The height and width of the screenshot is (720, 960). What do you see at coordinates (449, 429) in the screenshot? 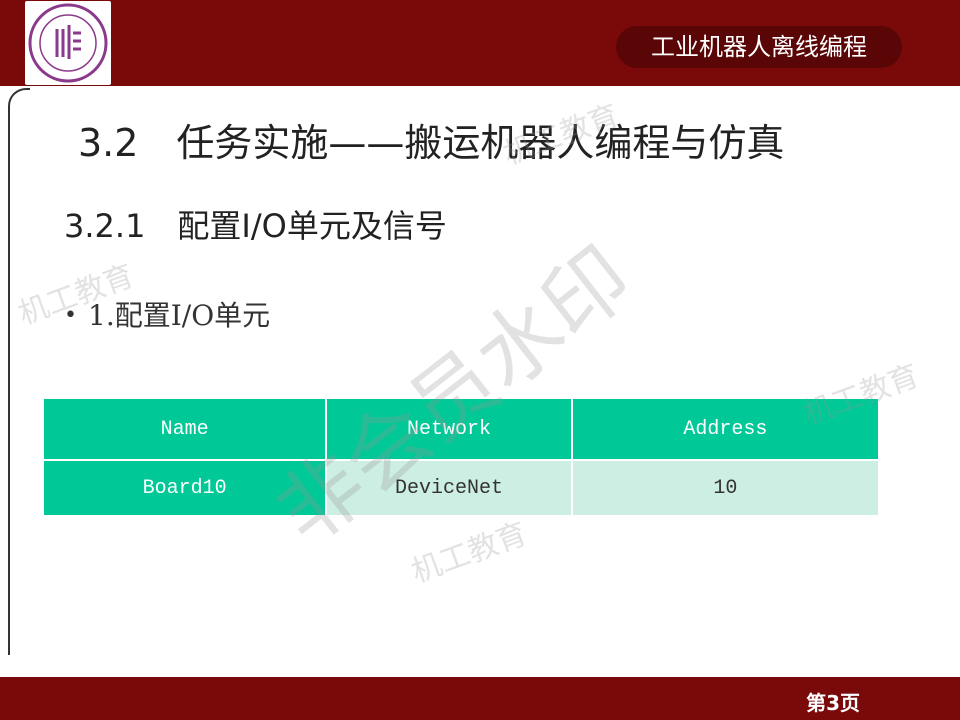
I see `column-header-network: Network` at bounding box center [449, 429].